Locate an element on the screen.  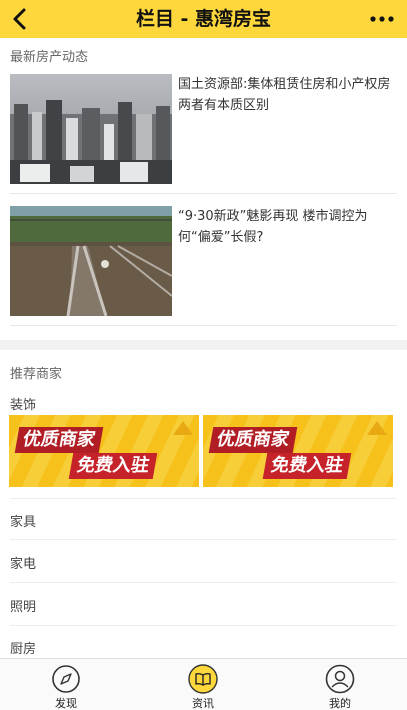
page-title: 栏目 - 惠湾房宝 is located at coordinates (203, 19).